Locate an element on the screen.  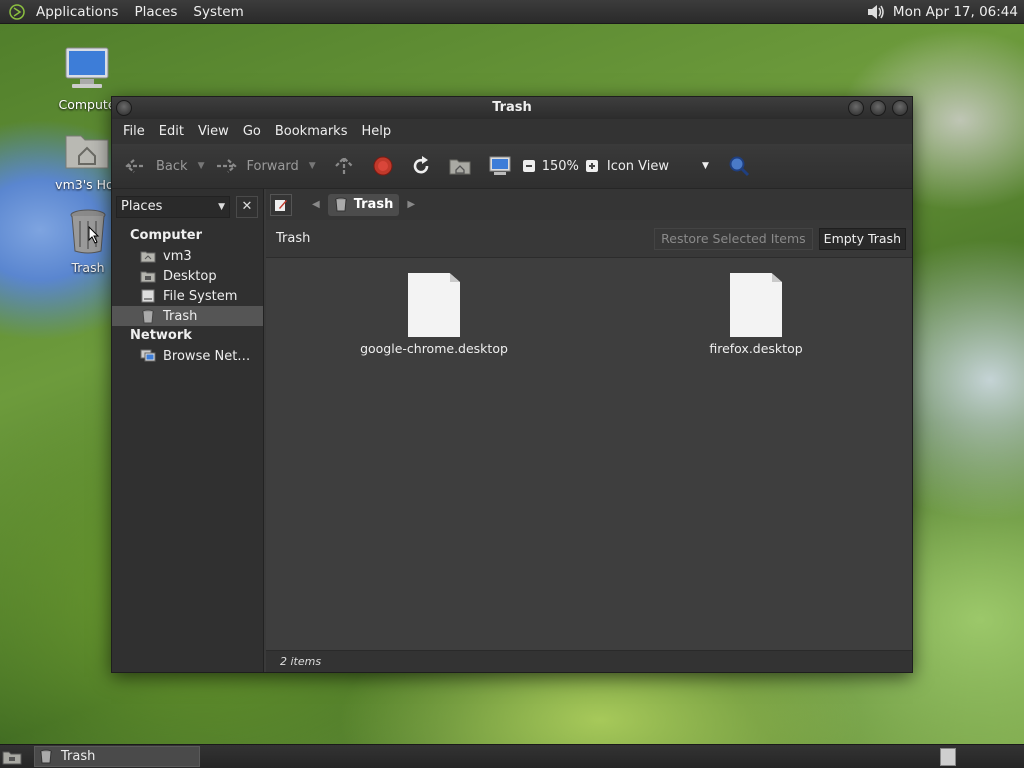
menu-go: Go is located at coordinates (252, 131).